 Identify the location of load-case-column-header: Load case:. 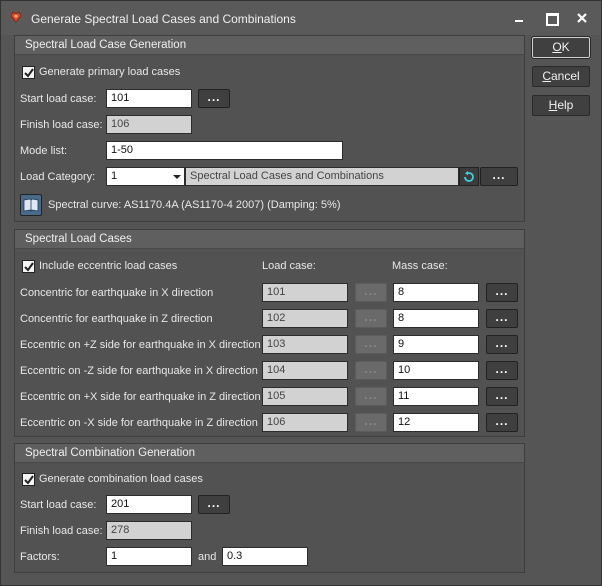
(289, 266).